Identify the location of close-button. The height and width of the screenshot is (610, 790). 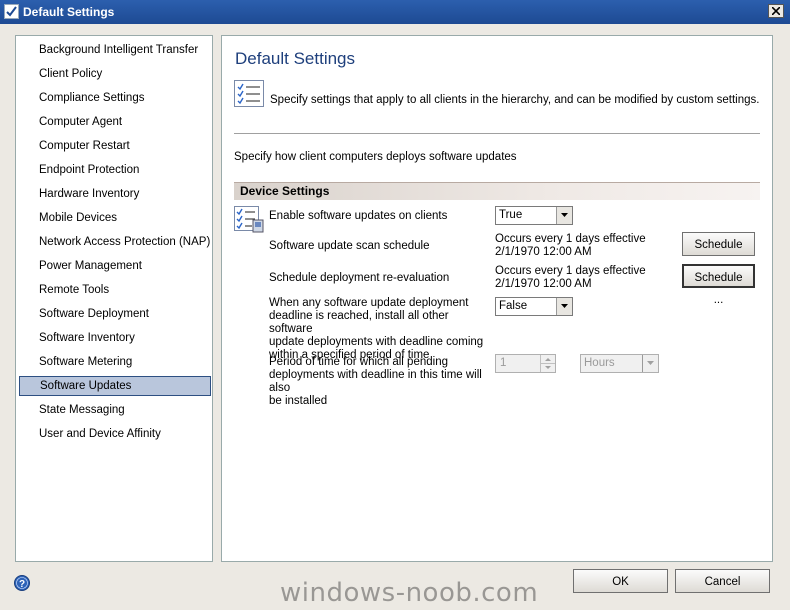
(776, 11).